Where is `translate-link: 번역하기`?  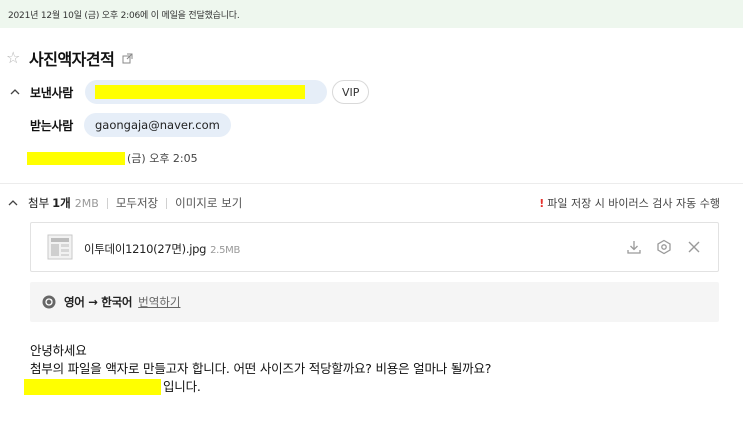
translate-link: 번역하기 is located at coordinates (159, 302).